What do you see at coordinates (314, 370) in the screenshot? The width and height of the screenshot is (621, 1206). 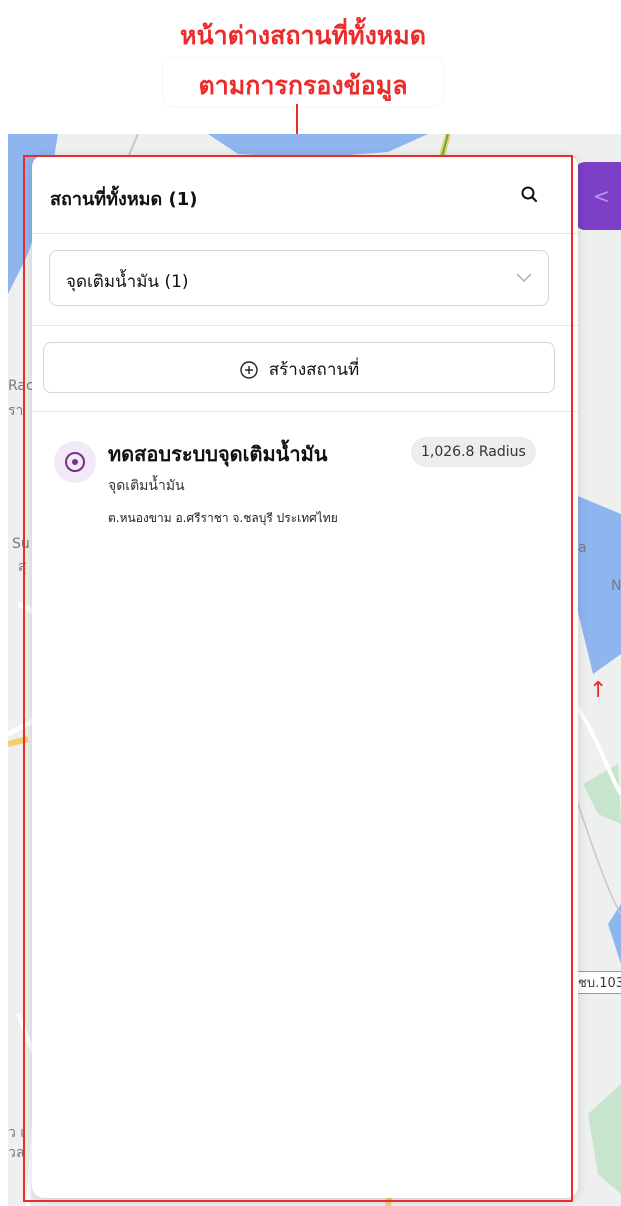 I see `create-place-label: สร้างสถานที่` at bounding box center [314, 370].